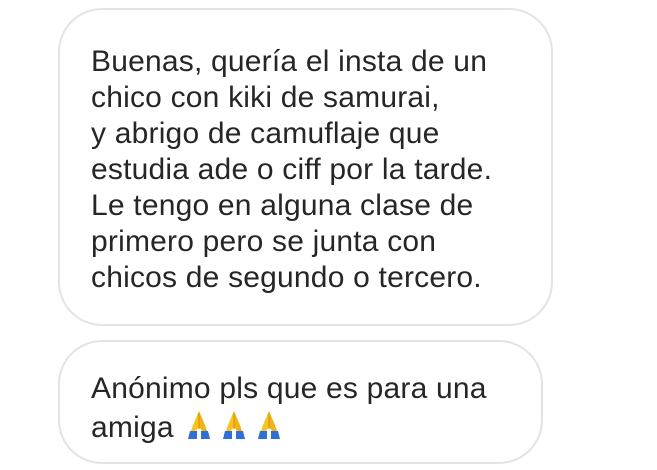 This screenshot has height=470, width=657. What do you see at coordinates (292, 169) in the screenshot?
I see `message-line: estudia ade o ciff por la tarde.` at bounding box center [292, 169].